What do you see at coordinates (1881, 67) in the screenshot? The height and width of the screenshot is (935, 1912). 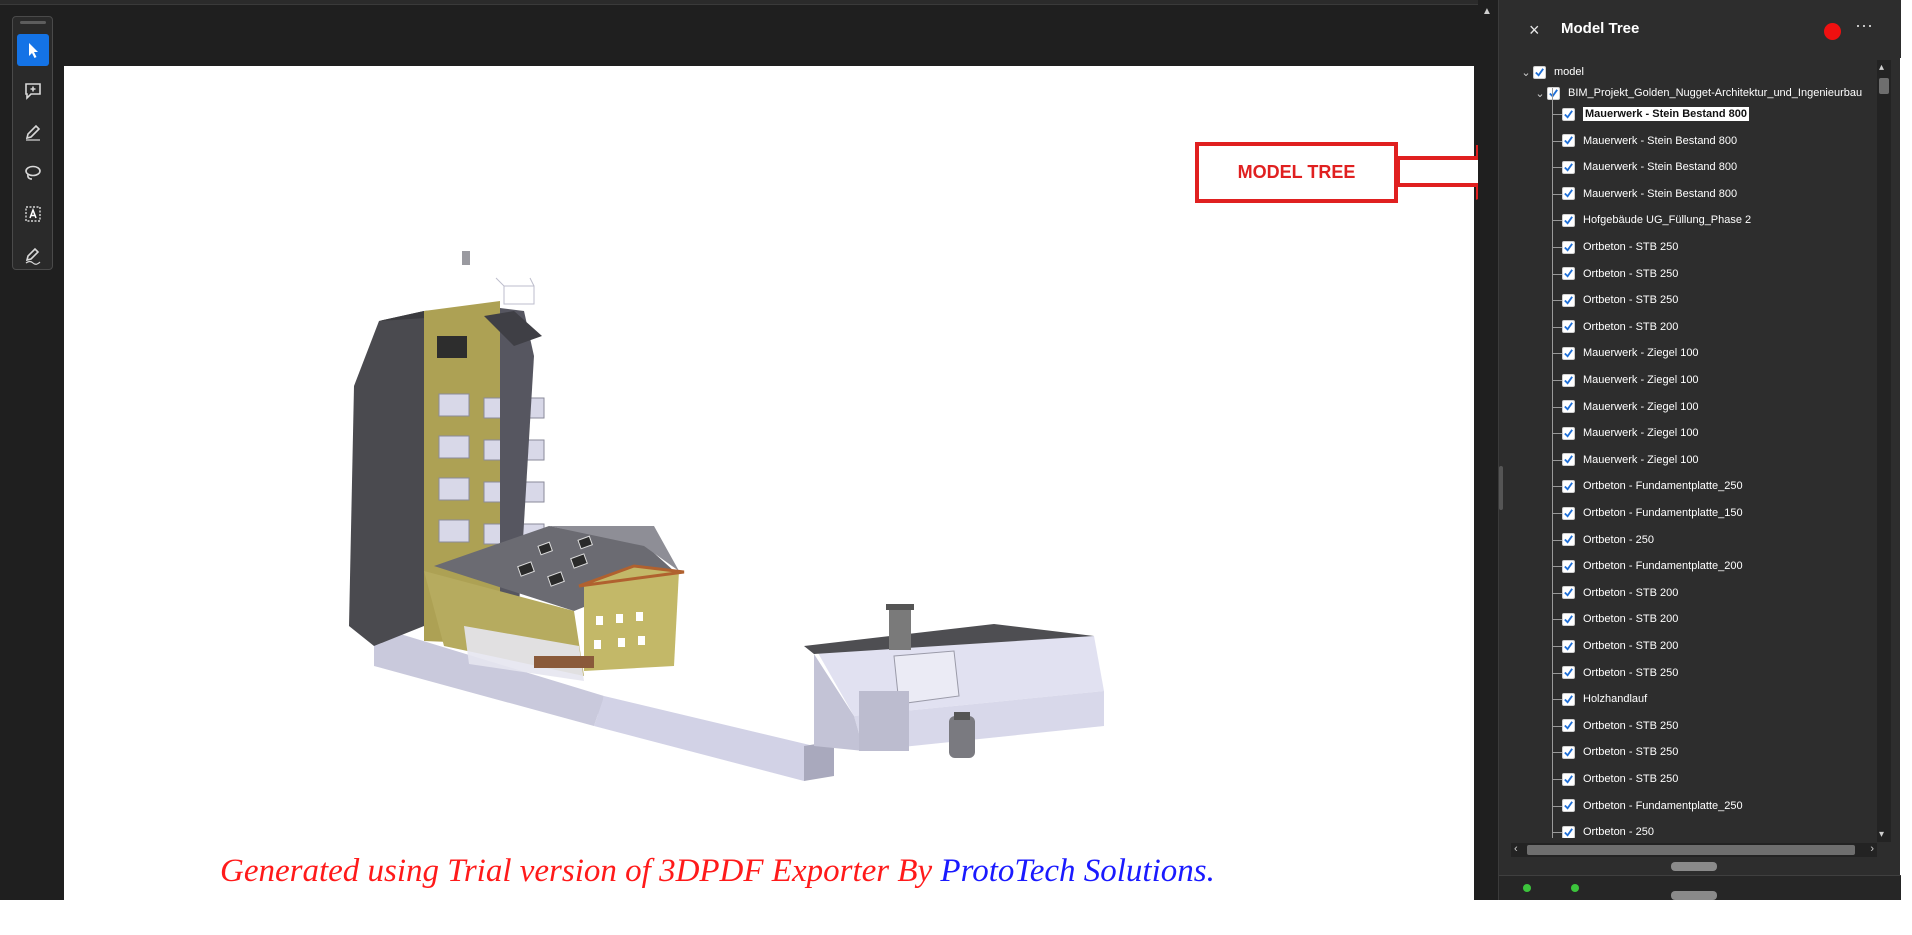 I see `scroll-up-icon: ▴` at bounding box center [1881, 67].